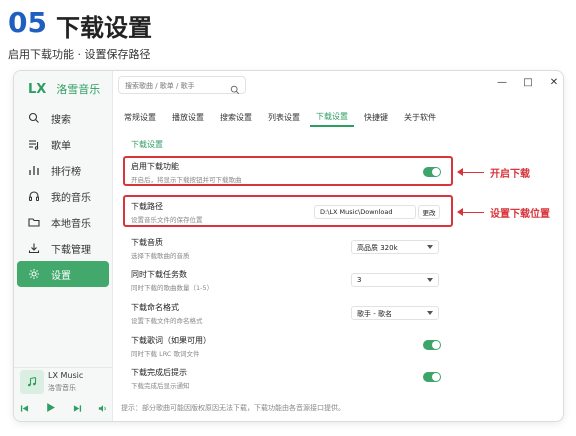 Image resolution: width=576 pixels, height=436 pixels. Describe the element at coordinates (233, 408) in the screenshot. I see `footer-tip: 提示：部分歌曲可能因版权原因无法下载，下载功能由各音源接口提供。` at that location.